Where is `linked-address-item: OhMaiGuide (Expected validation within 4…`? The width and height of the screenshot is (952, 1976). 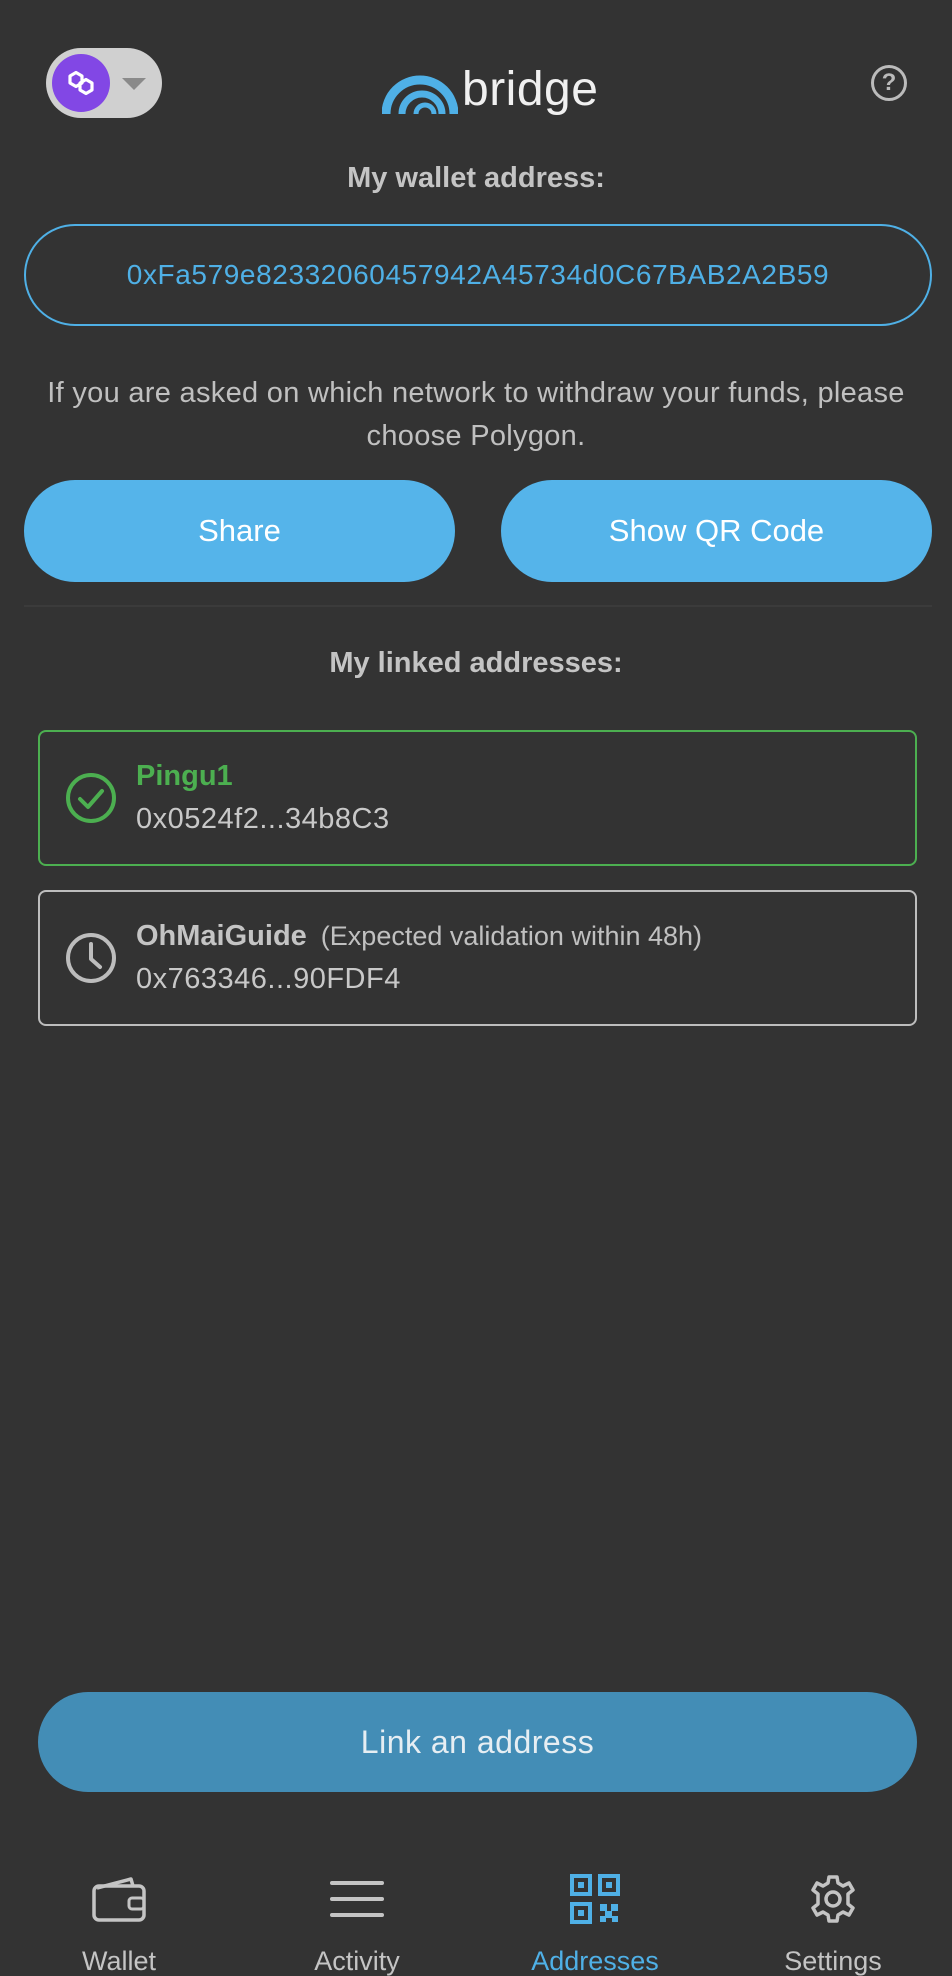 linked-address-item: OhMaiGuide (Expected validation within 4… is located at coordinates (477, 958).